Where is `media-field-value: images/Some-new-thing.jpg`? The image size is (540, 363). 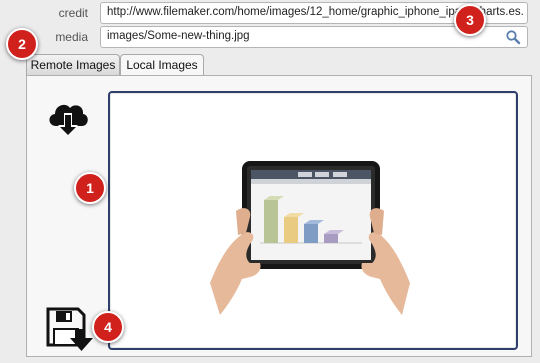
media-field-value: images/Some-new-thing.jpg is located at coordinates (178, 36).